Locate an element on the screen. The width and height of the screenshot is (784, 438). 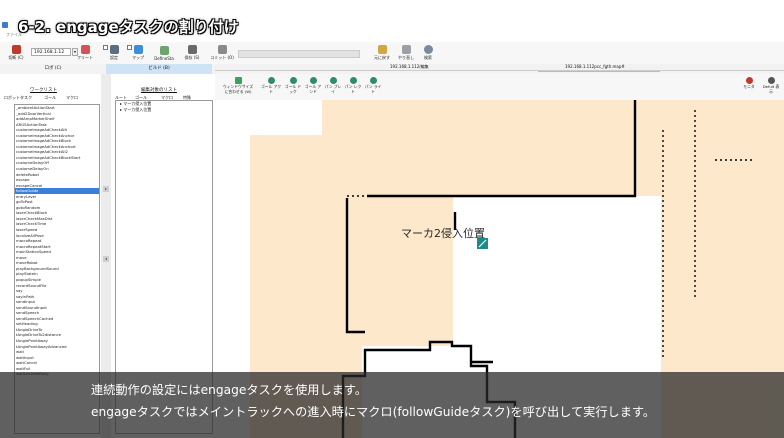
map-tool-3-label: ゴール アンド is located at coordinates (313, 89).